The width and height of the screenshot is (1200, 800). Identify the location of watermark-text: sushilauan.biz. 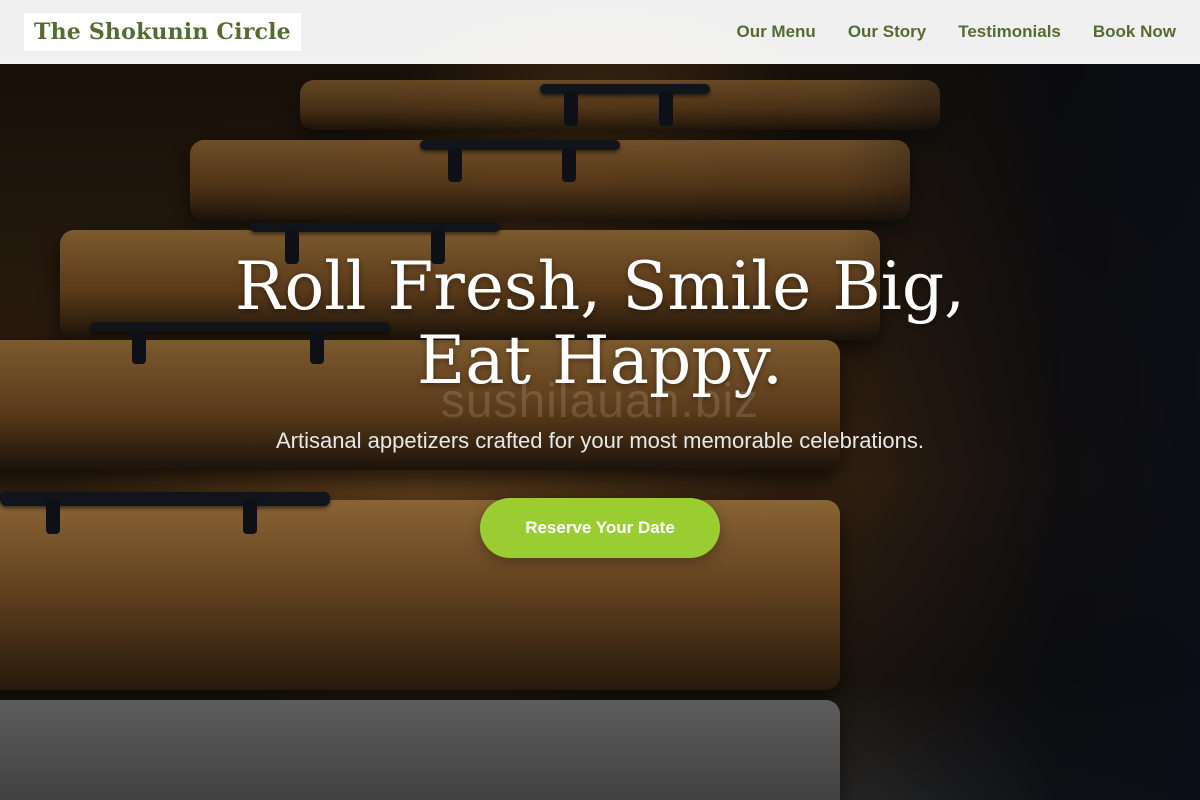
(600, 401).